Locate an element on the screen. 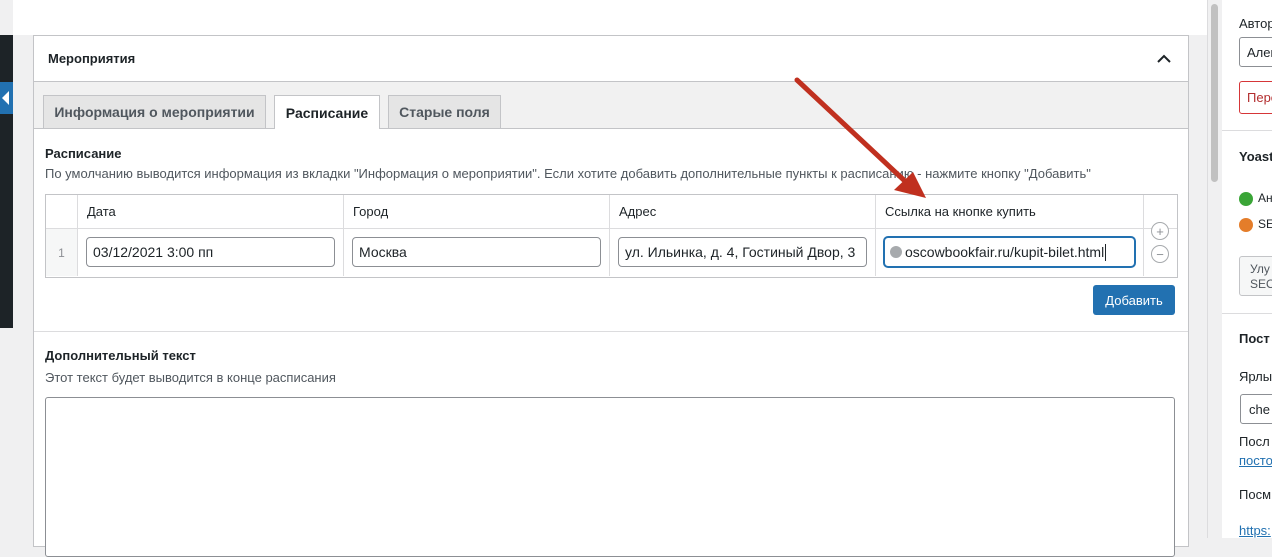  text-cursor is located at coordinates (1106, 252).